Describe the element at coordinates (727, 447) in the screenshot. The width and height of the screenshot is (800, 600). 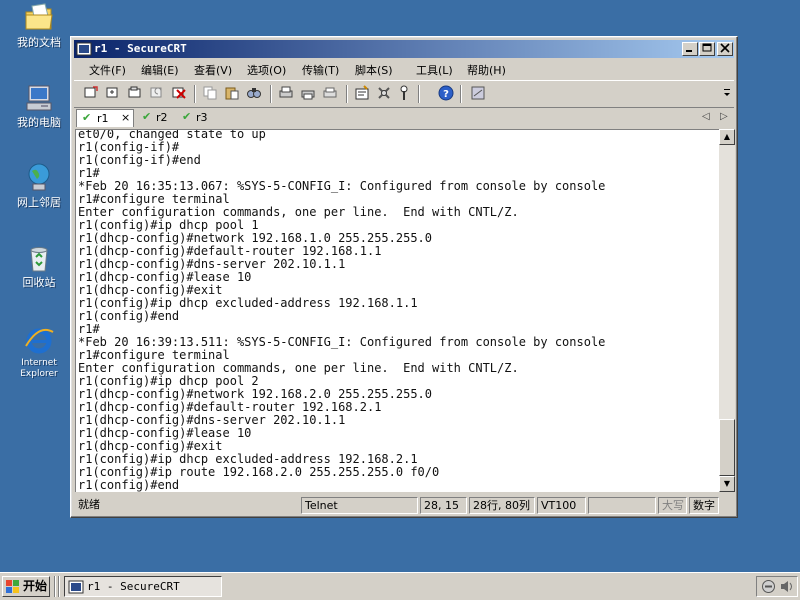
I see `scroll-thumb` at that location.